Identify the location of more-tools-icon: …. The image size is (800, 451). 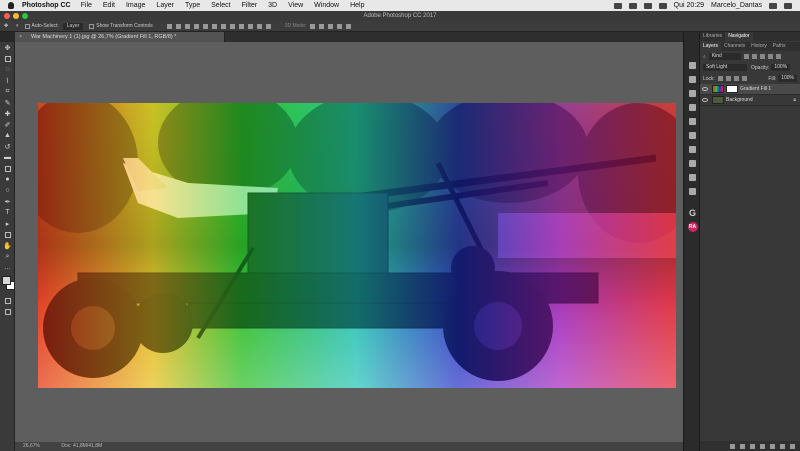
(7, 267).